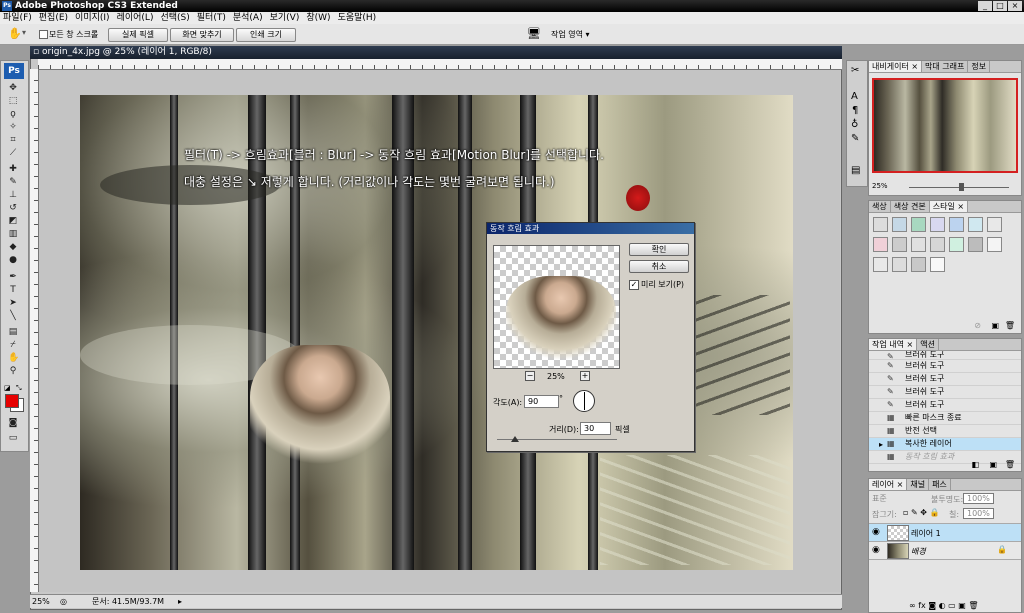 The image size is (1024, 613). I want to click on adjustment-layer-icon: ◐, so click(942, 605).